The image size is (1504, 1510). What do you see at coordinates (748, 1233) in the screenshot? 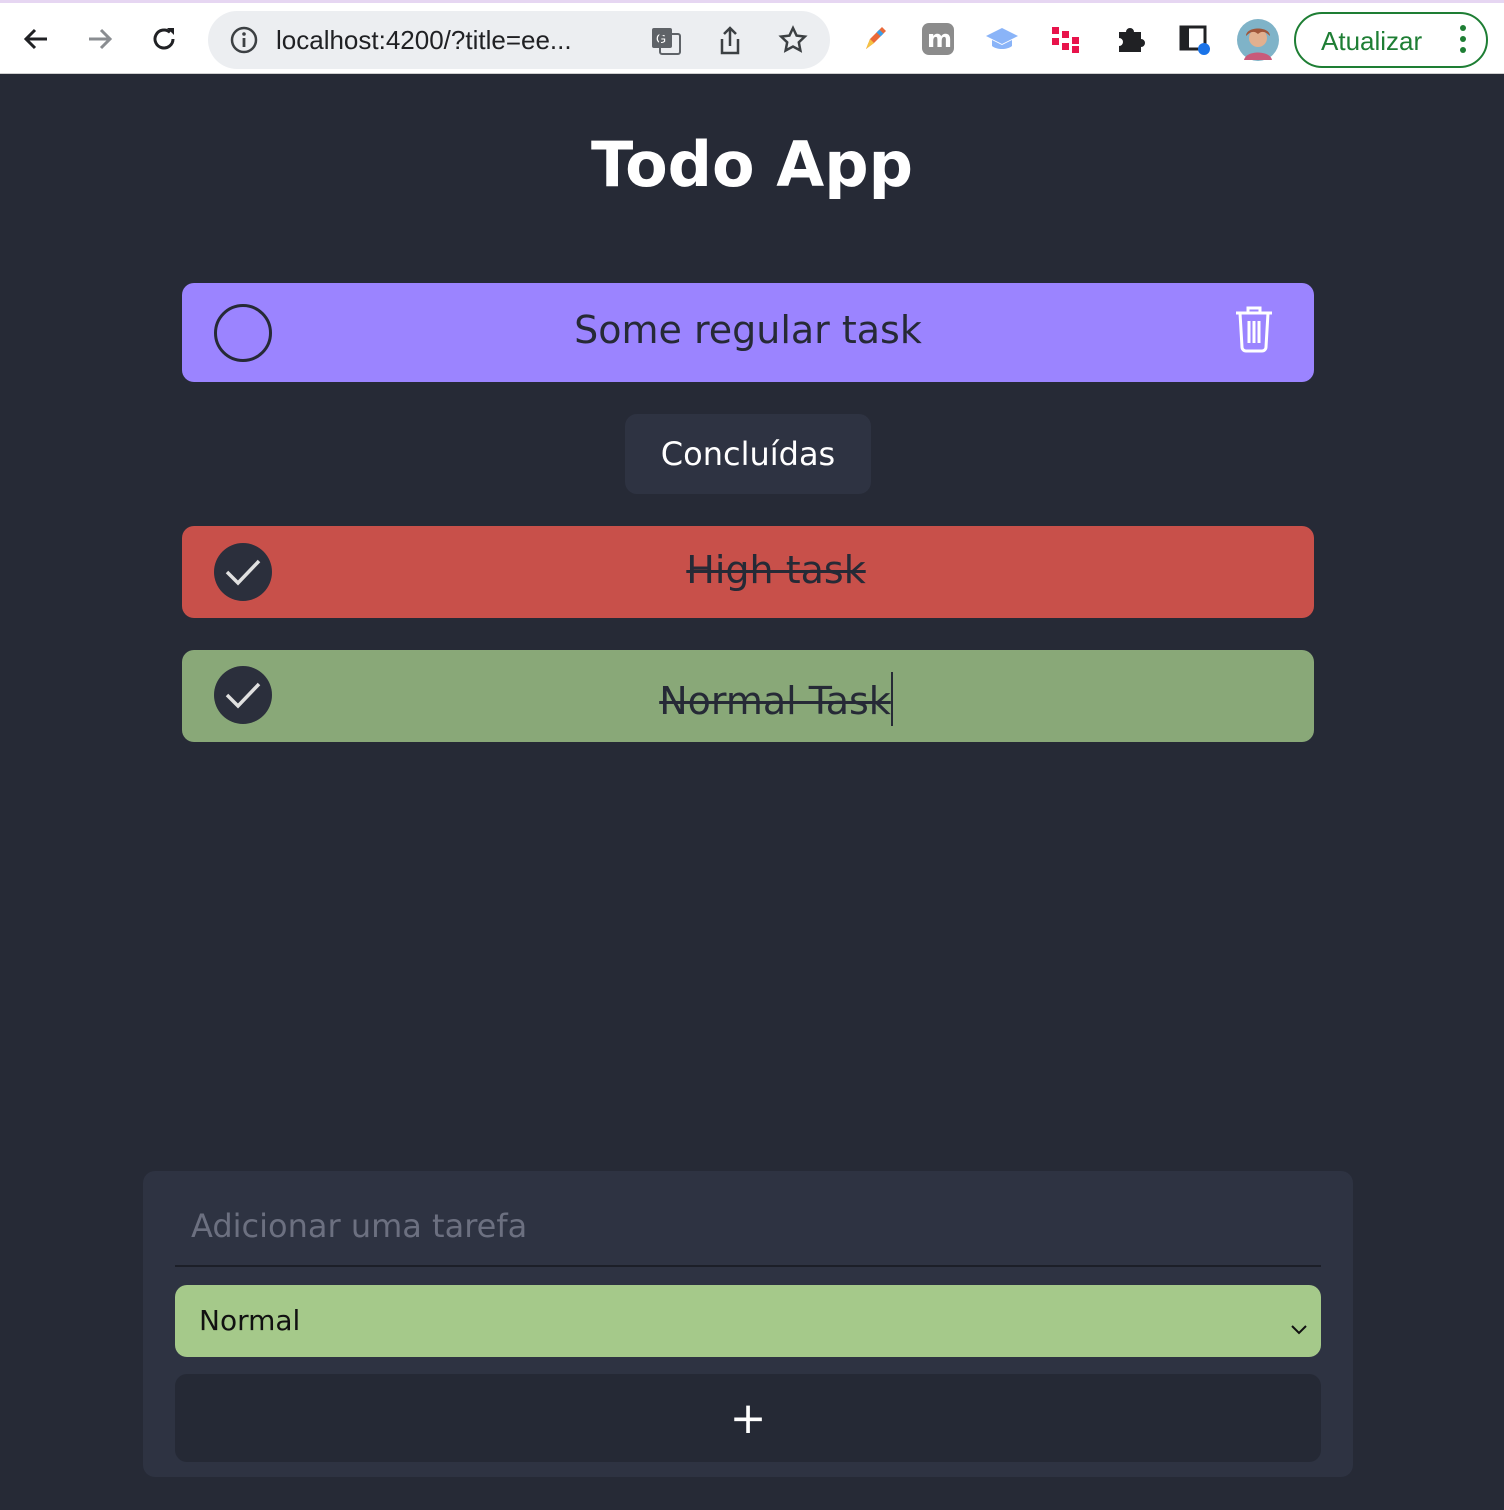
I see `add-task-input: Adicionar uma tarefa` at bounding box center [748, 1233].